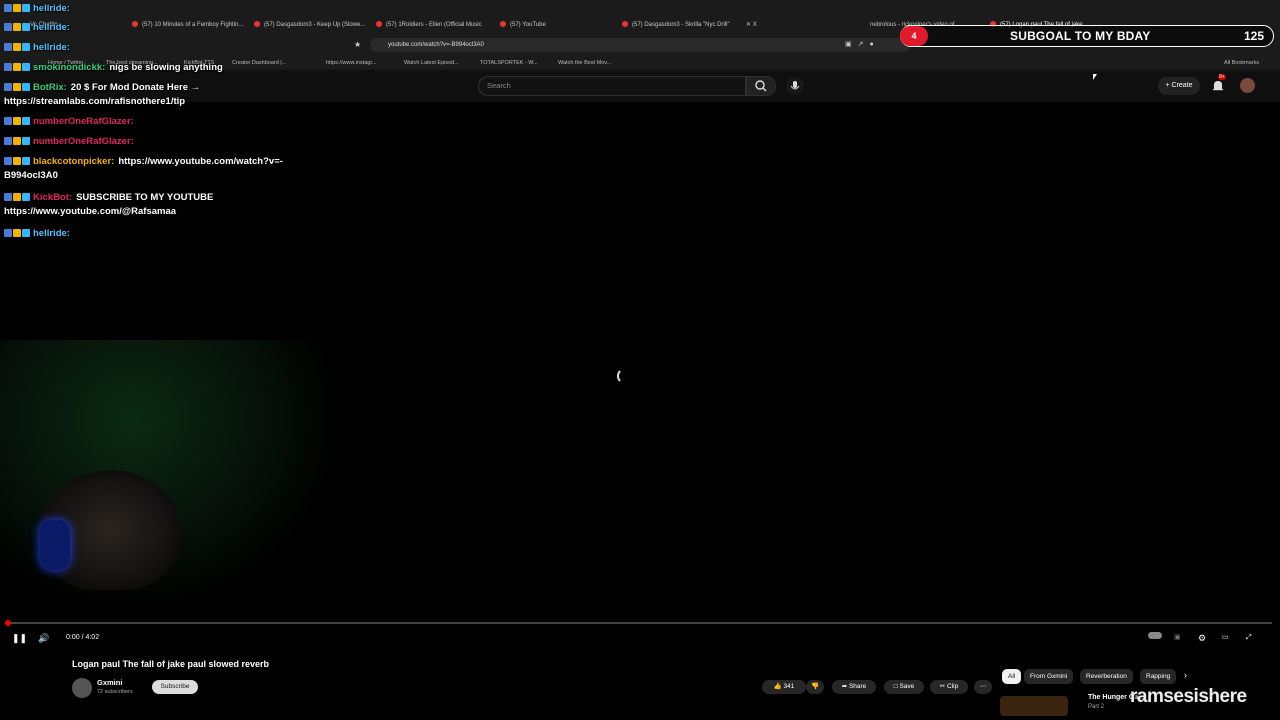 The width and height of the screenshot is (1280, 720). I want to click on fullscreen-button: ⤢, so click(1249, 638).